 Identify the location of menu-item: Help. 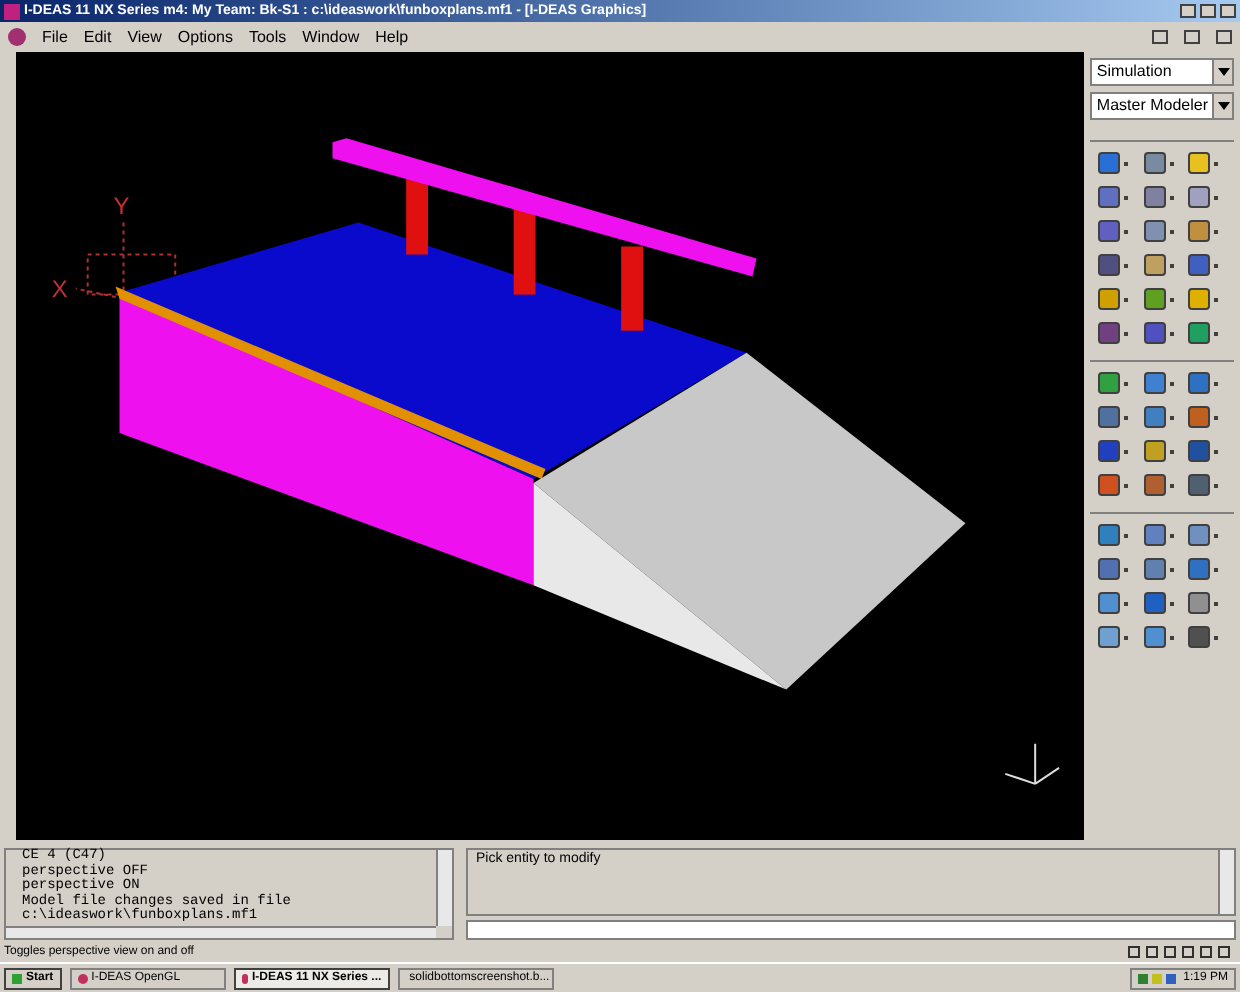
(392, 37).